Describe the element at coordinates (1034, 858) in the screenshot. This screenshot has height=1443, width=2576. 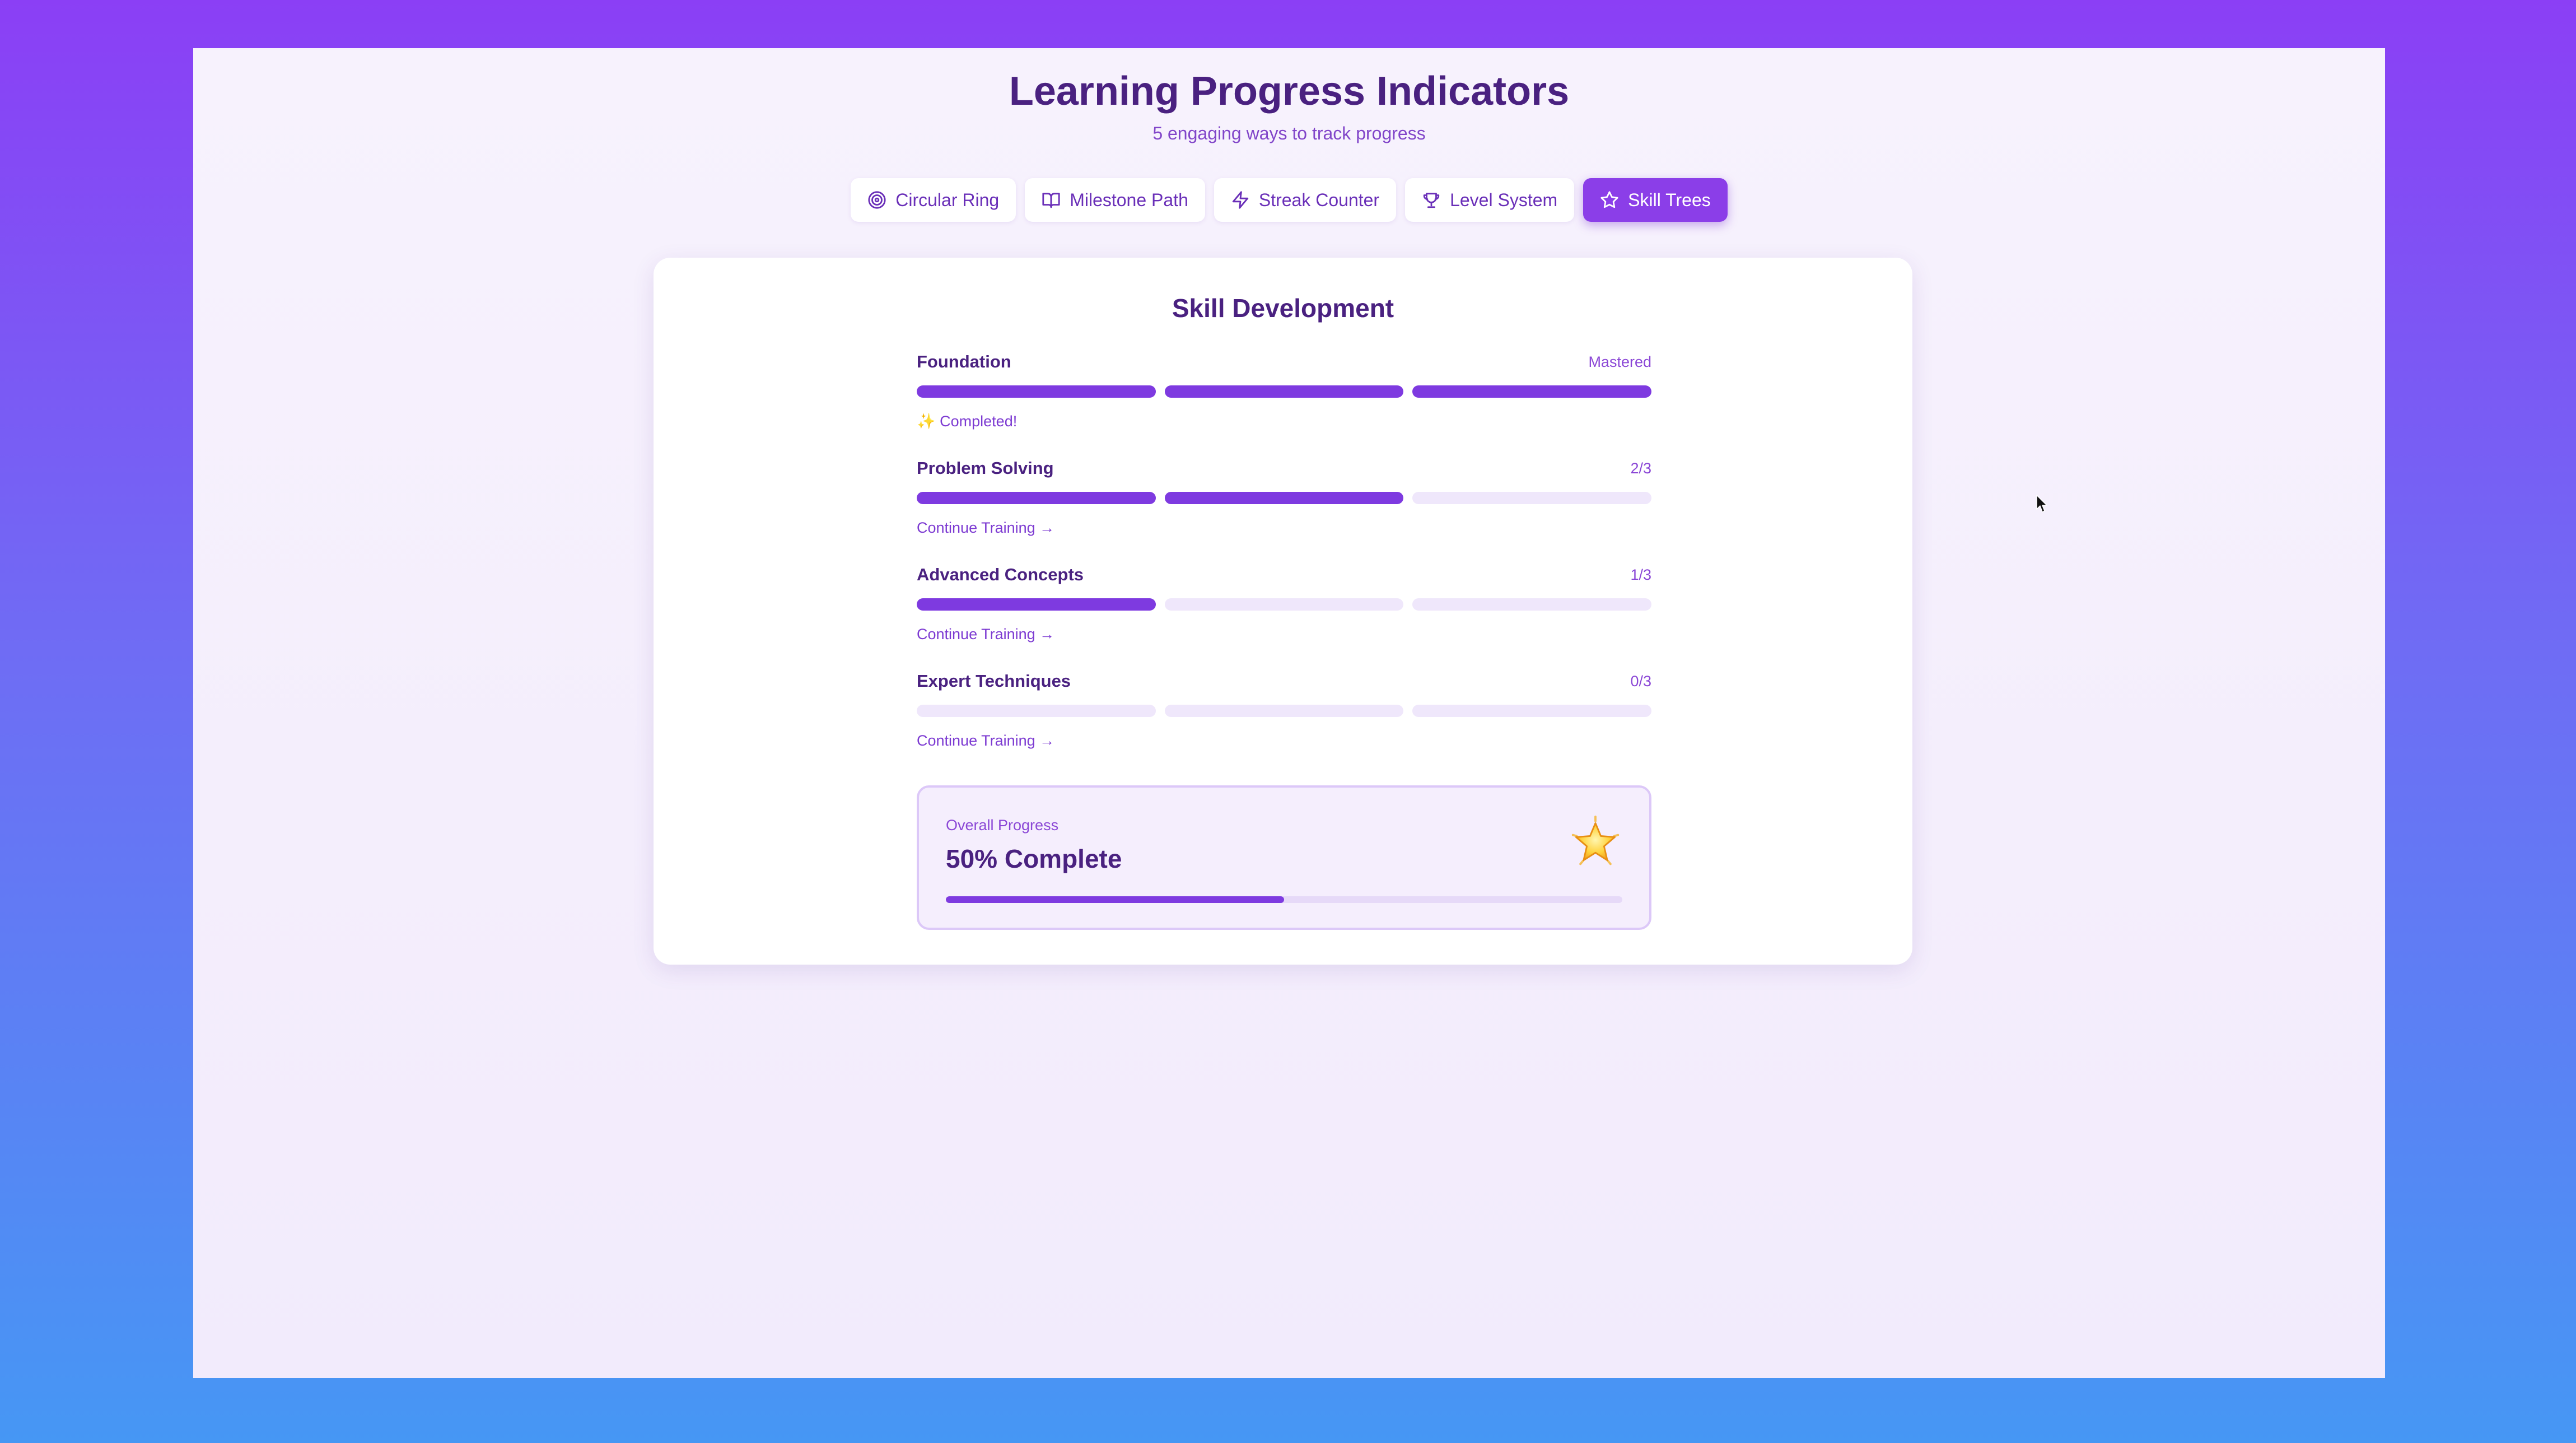
I see `overall-progress-value: 50% Complete` at that location.